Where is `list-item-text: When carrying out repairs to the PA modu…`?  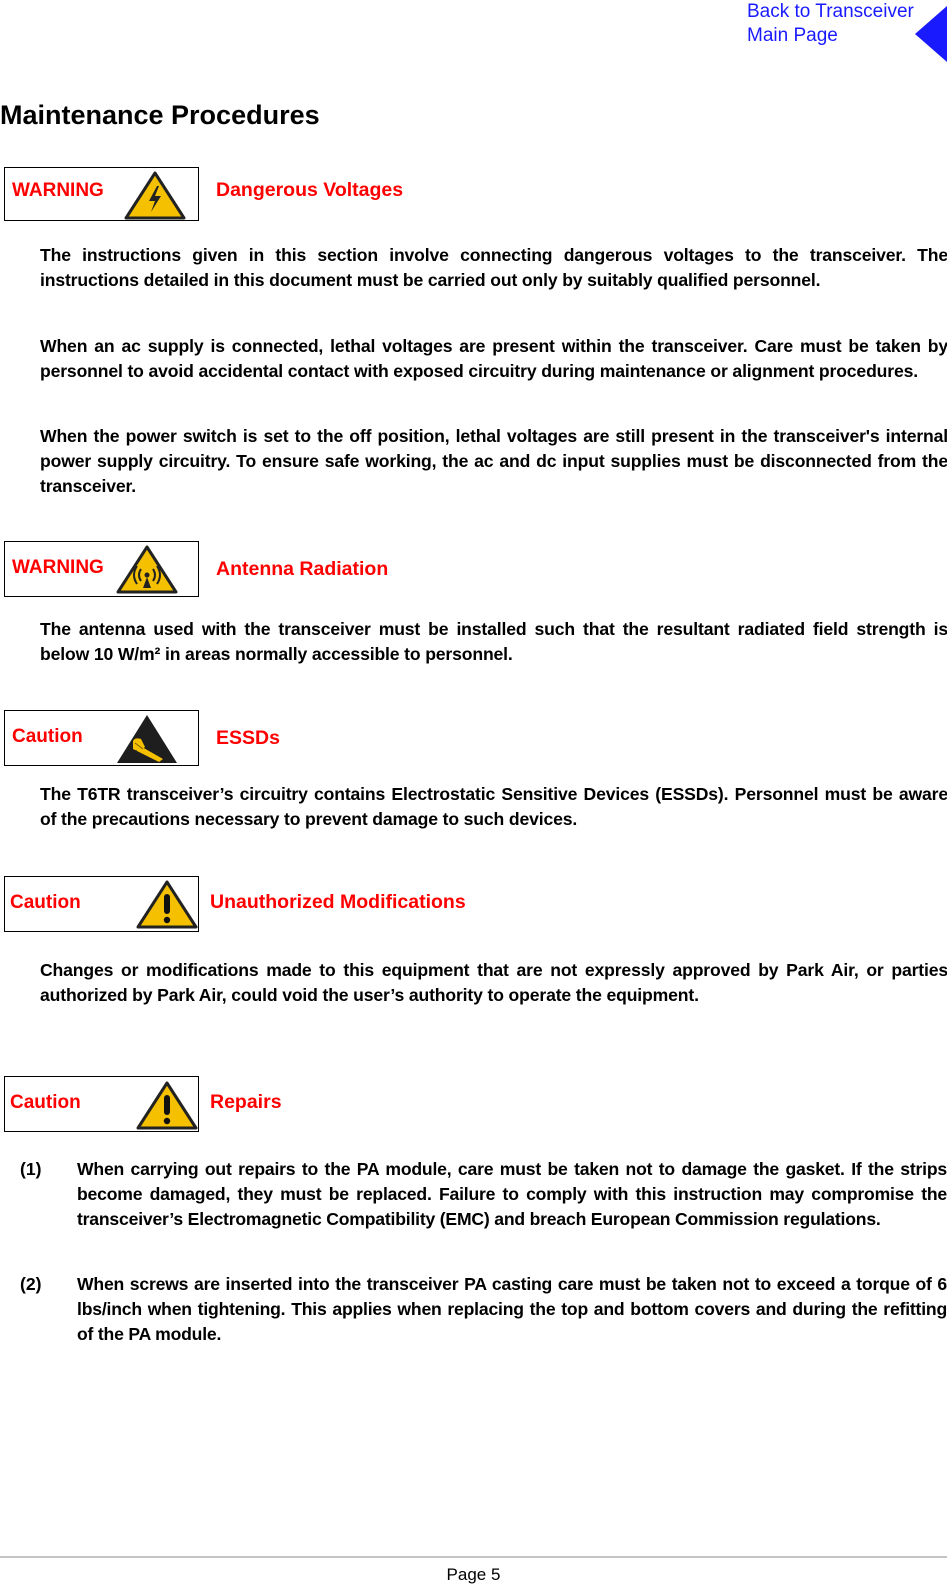 list-item-text: When carrying out repairs to the PA modu… is located at coordinates (512, 1194).